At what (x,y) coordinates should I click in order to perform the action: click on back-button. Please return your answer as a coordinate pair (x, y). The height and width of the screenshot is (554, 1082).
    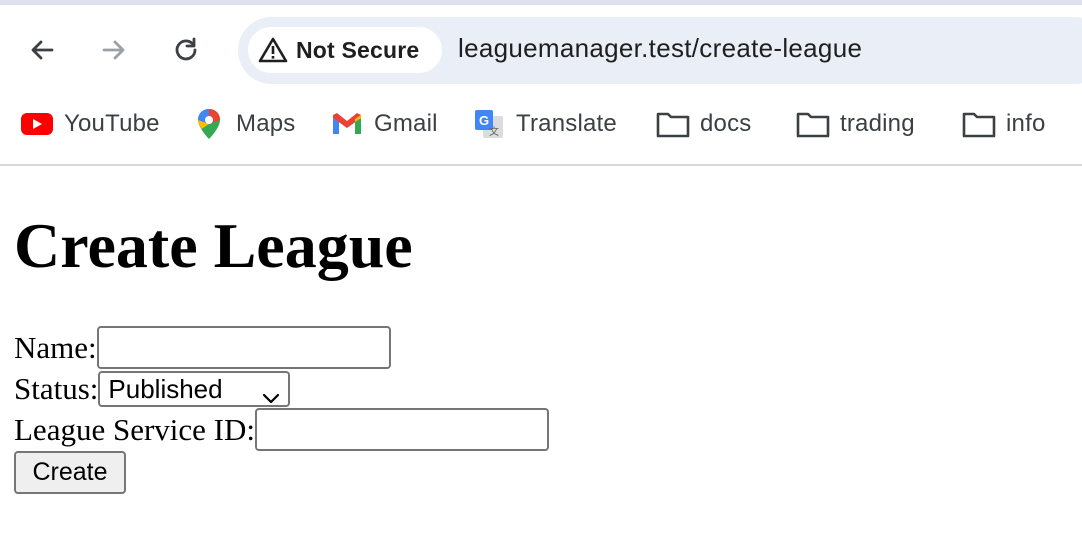
    Looking at the image, I should click on (42, 50).